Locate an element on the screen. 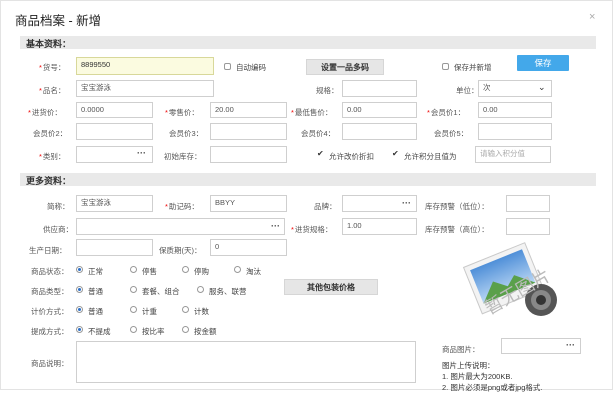 This screenshot has height=393, width=613. commission-label: 提成方式： is located at coordinates (50, 331).